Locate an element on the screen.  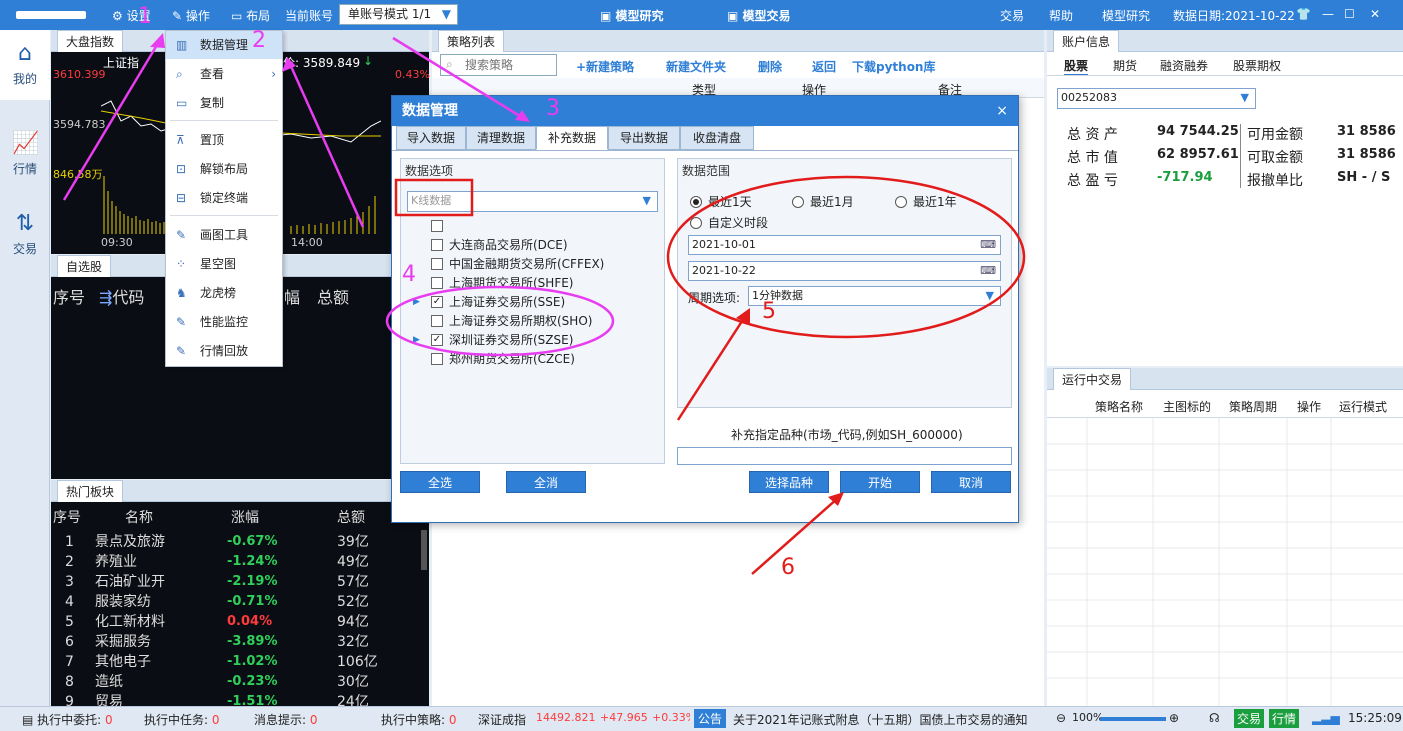
annotation-step-1: 1 is located at coordinates (145, 16).